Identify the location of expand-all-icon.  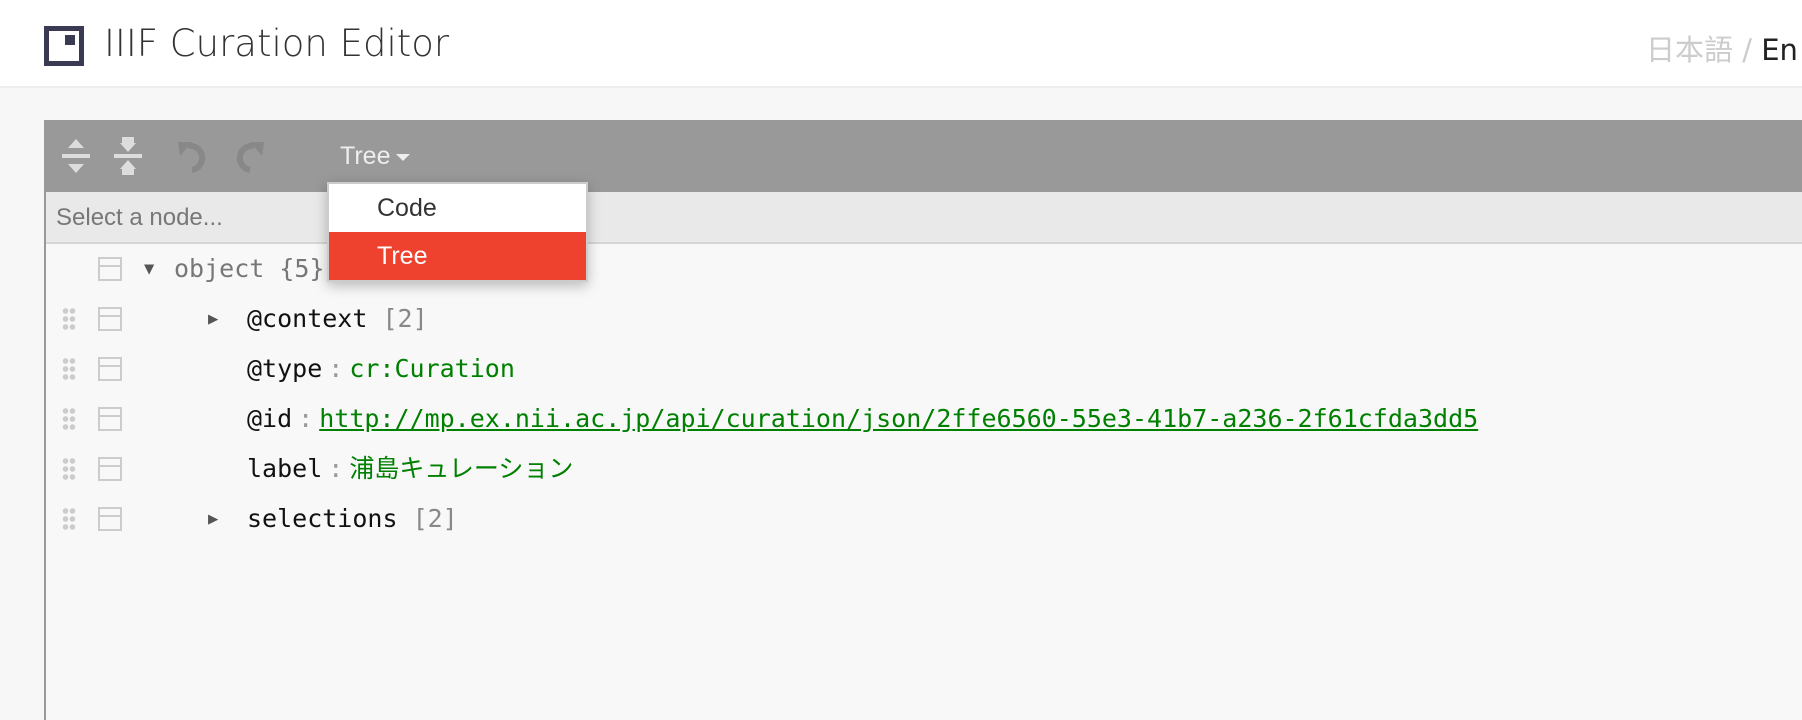
(76, 156).